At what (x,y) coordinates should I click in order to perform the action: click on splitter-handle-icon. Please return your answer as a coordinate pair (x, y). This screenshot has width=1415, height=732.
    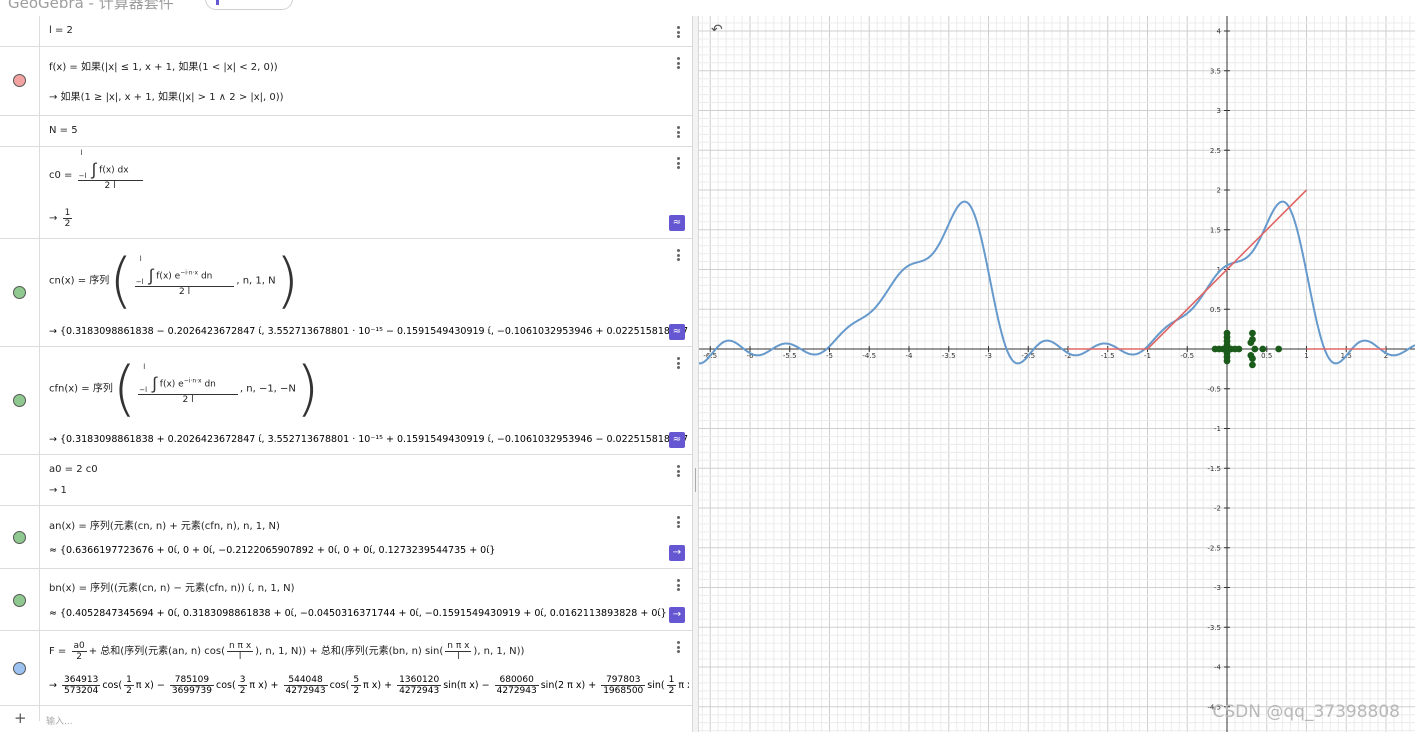
    Looking at the image, I should click on (695, 480).